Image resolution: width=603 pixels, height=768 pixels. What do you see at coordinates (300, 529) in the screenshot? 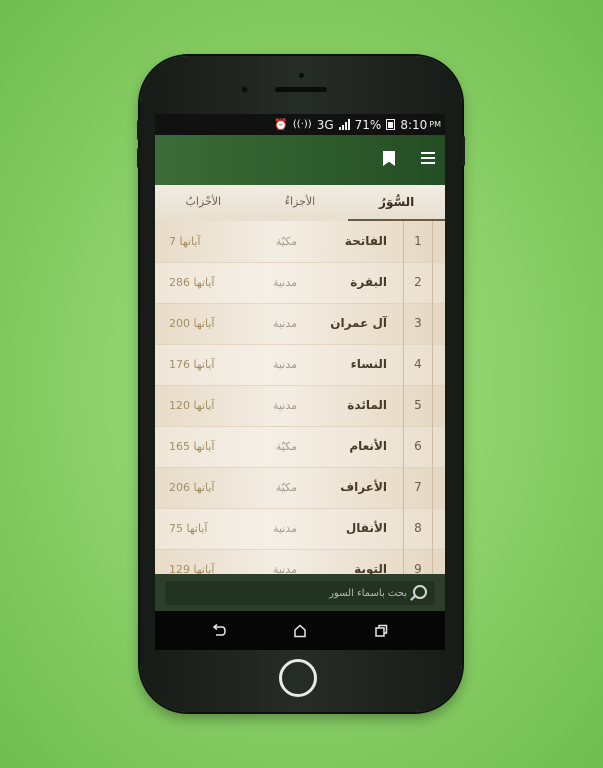
I see `list-item: 8 الأنفال مدنية آياتها 75` at bounding box center [300, 529].